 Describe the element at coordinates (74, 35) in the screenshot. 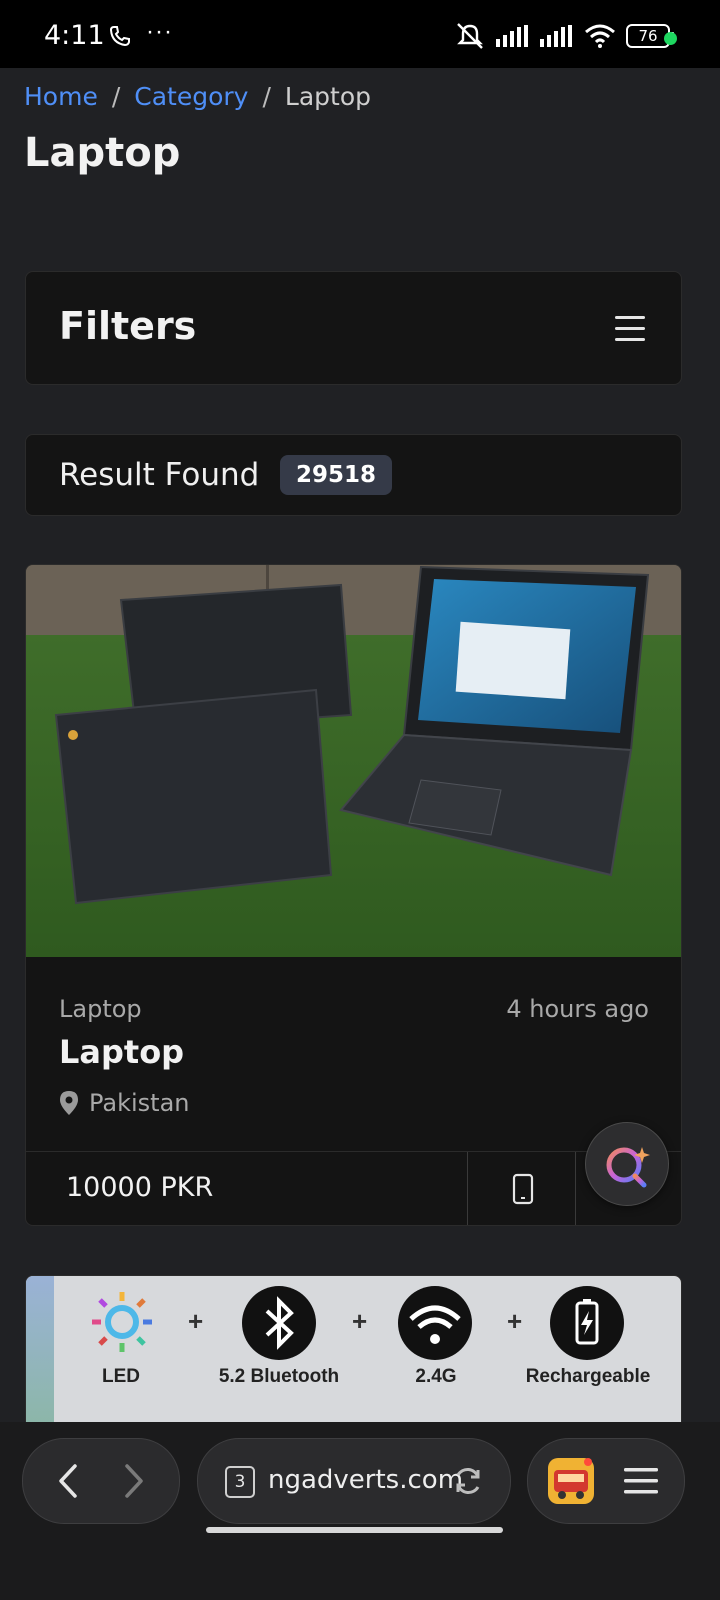

I see `status-time: 4:11` at that location.